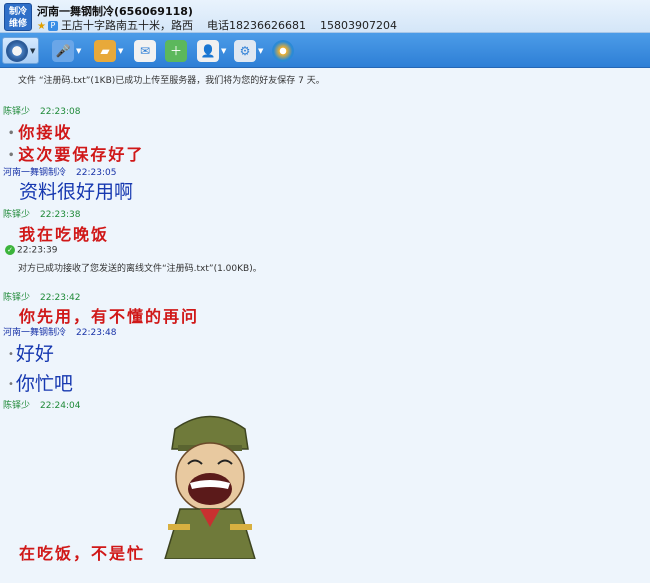 This screenshot has height=583, width=650. Describe the element at coordinates (245, 50) in the screenshot. I see `gear-icon: ⚙` at that location.